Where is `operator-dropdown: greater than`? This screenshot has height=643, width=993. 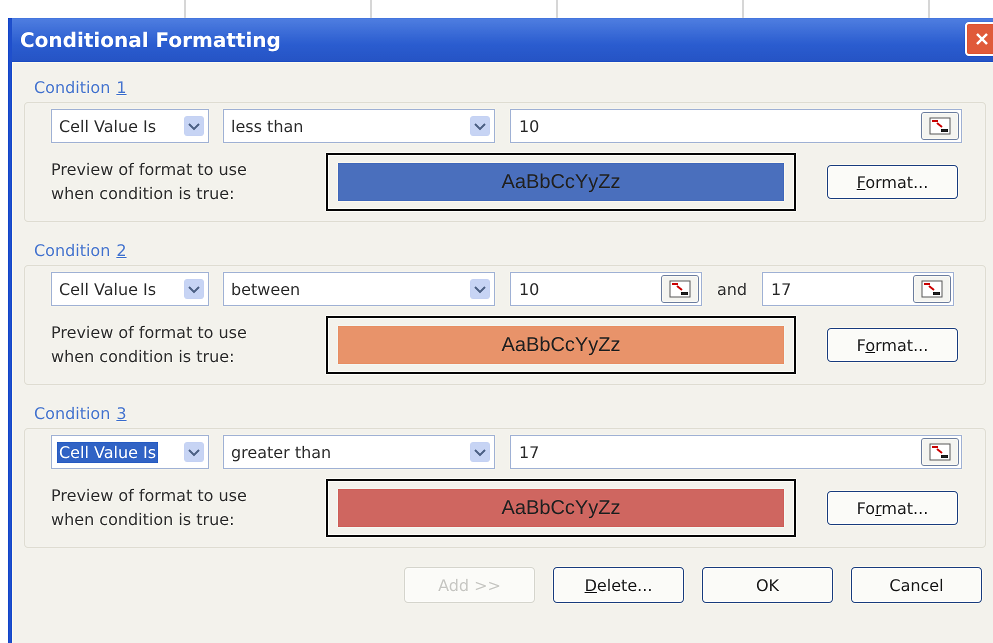
operator-dropdown: greater than is located at coordinates (359, 452).